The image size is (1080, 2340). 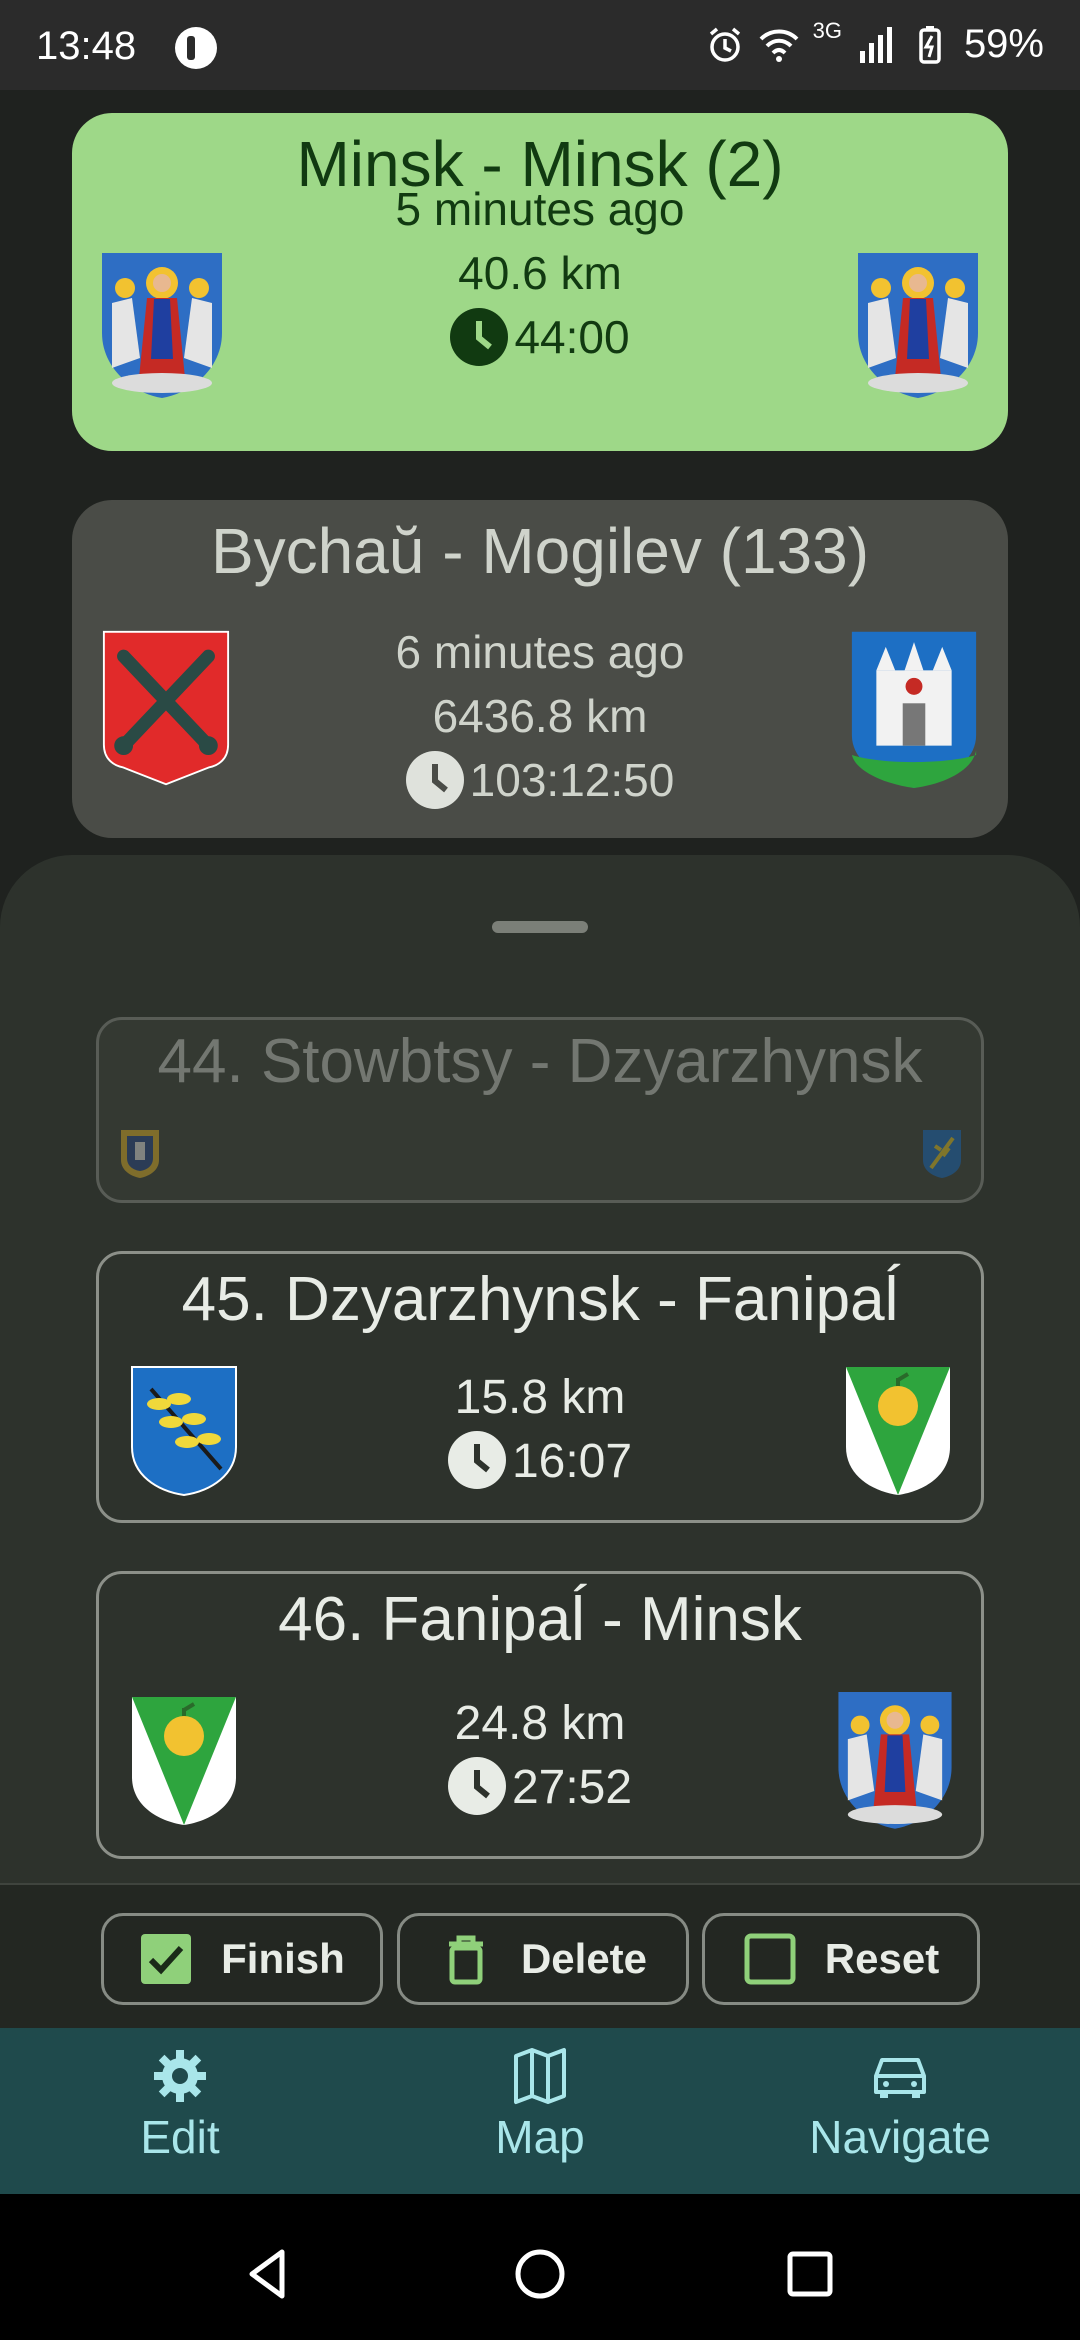 What do you see at coordinates (900, 2078) in the screenshot?
I see `car-icon` at bounding box center [900, 2078].